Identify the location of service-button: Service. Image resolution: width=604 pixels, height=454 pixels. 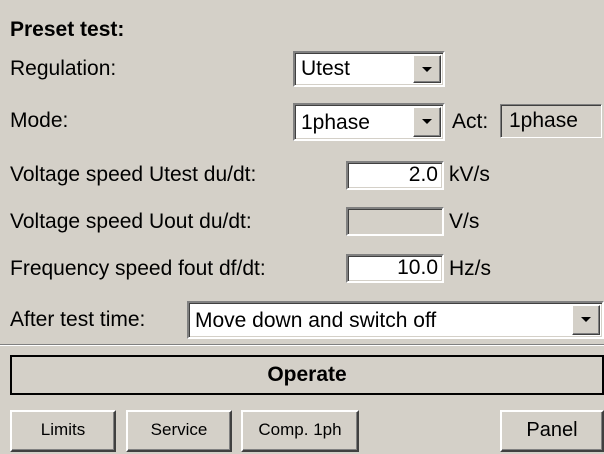
(179, 431).